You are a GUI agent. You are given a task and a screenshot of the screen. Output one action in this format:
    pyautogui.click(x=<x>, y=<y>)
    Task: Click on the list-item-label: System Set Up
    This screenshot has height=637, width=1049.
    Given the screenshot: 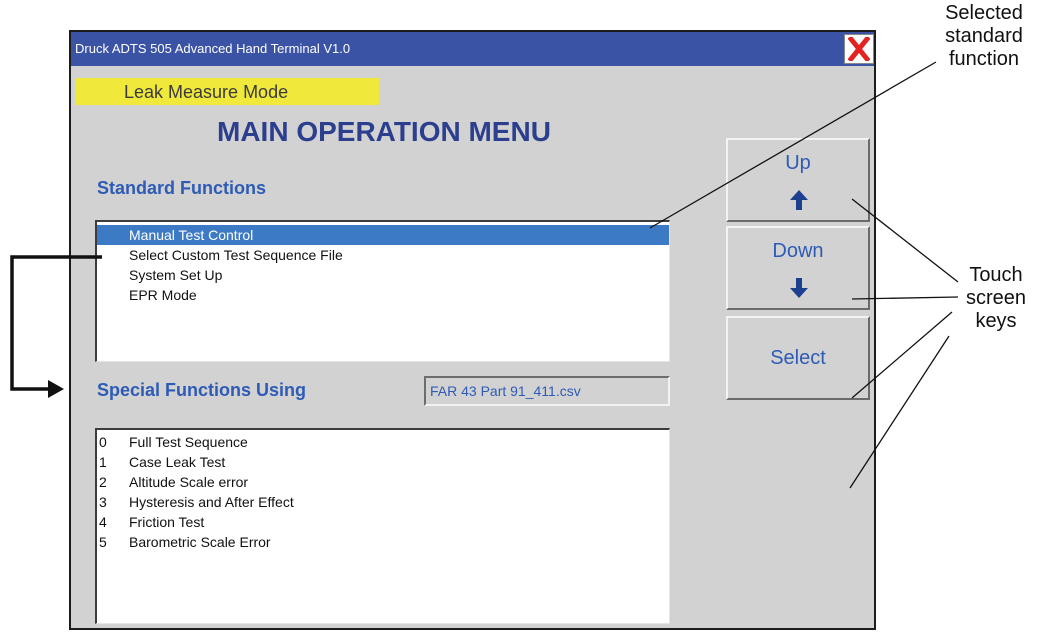 What is the action you would take?
    pyautogui.click(x=176, y=275)
    